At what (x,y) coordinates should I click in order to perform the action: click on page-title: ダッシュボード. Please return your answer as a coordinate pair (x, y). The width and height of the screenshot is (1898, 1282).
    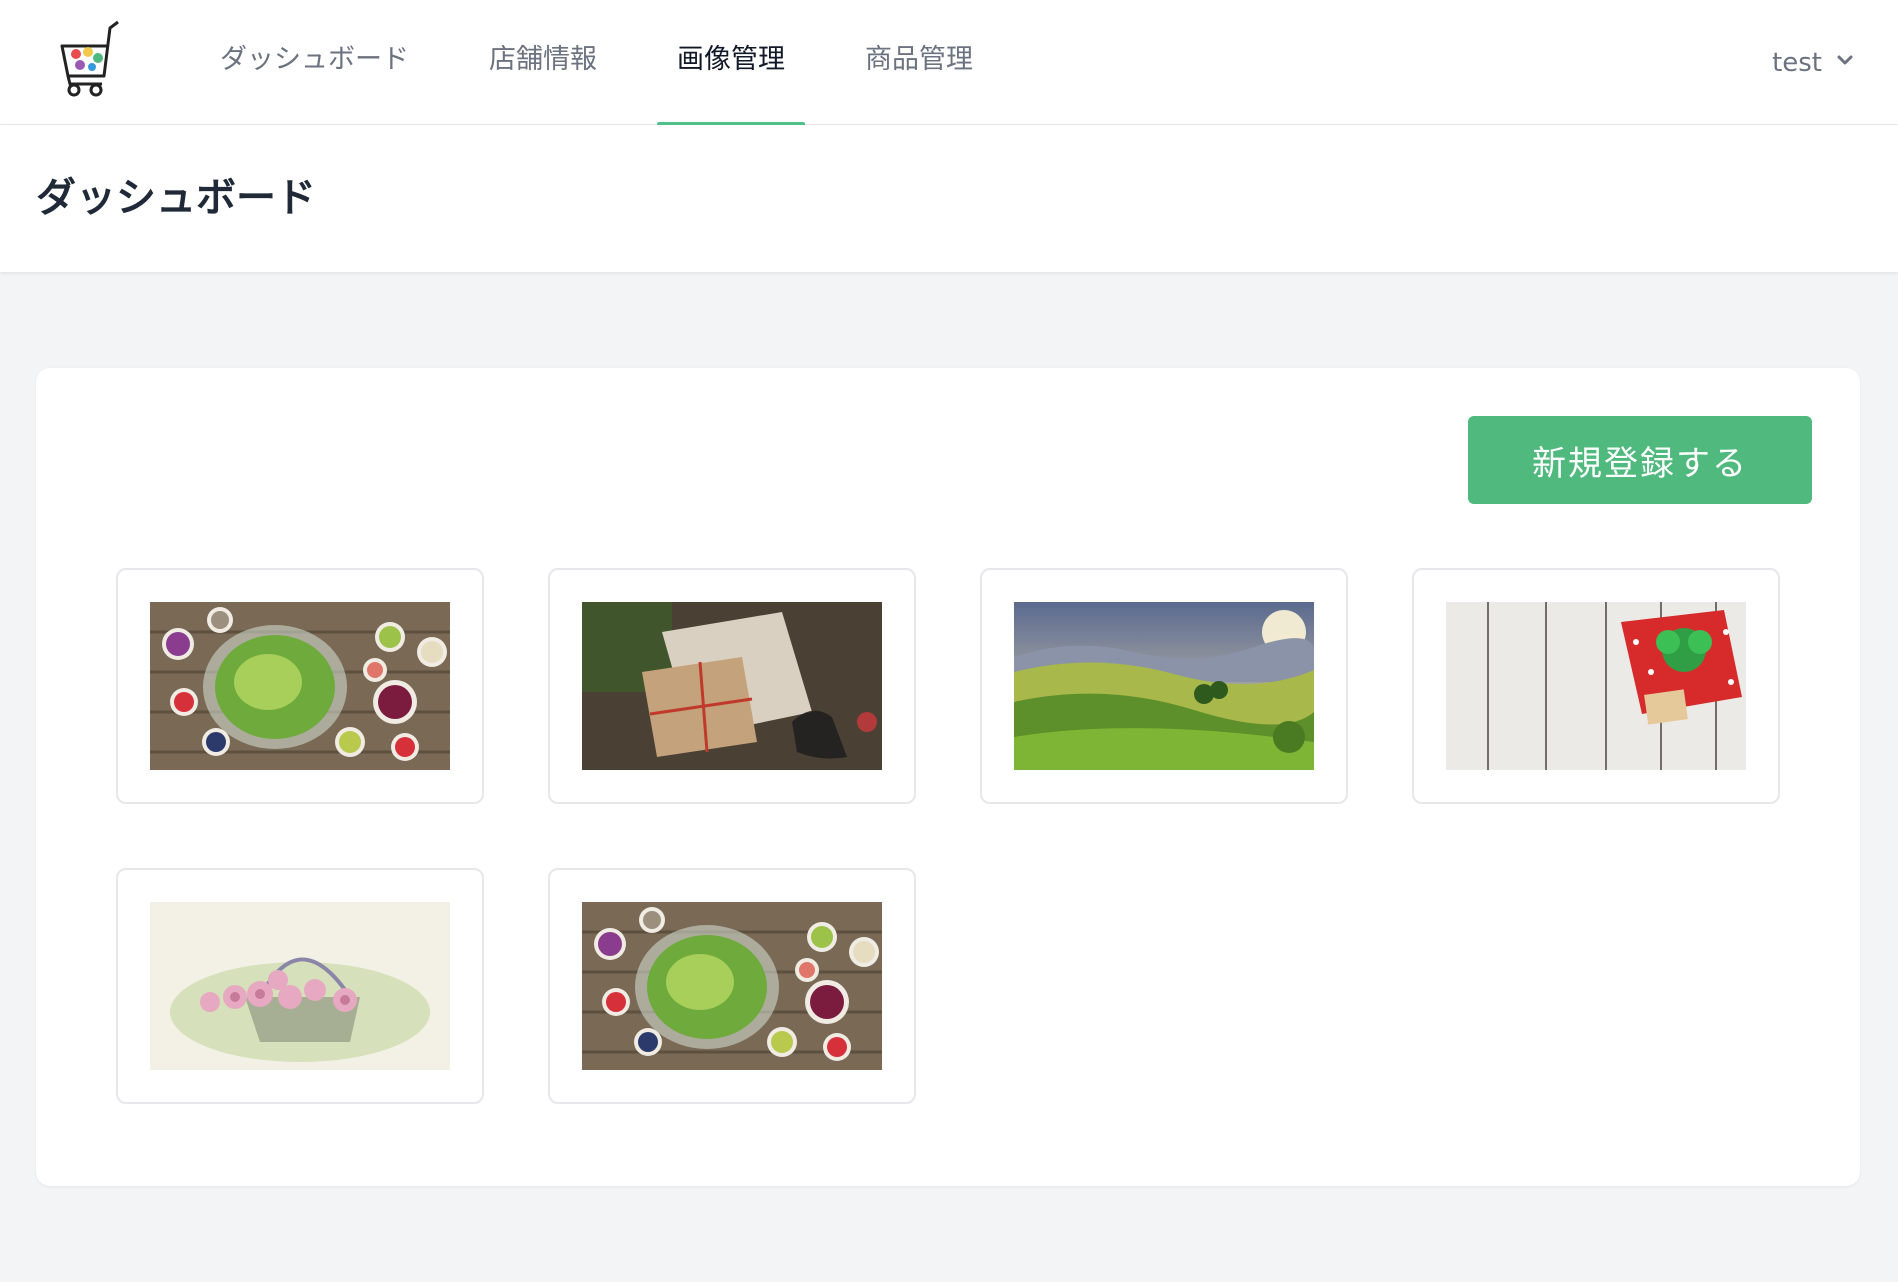
    Looking at the image, I should click on (176, 198).